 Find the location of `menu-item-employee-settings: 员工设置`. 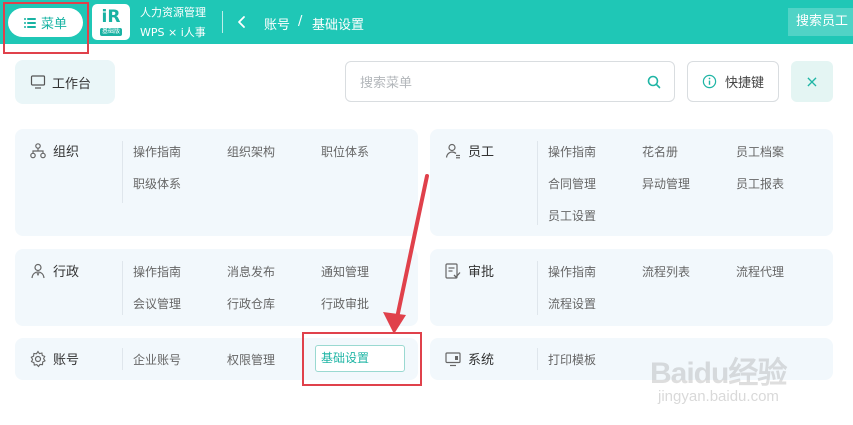

menu-item-employee-settings: 员工设置 is located at coordinates (572, 215).